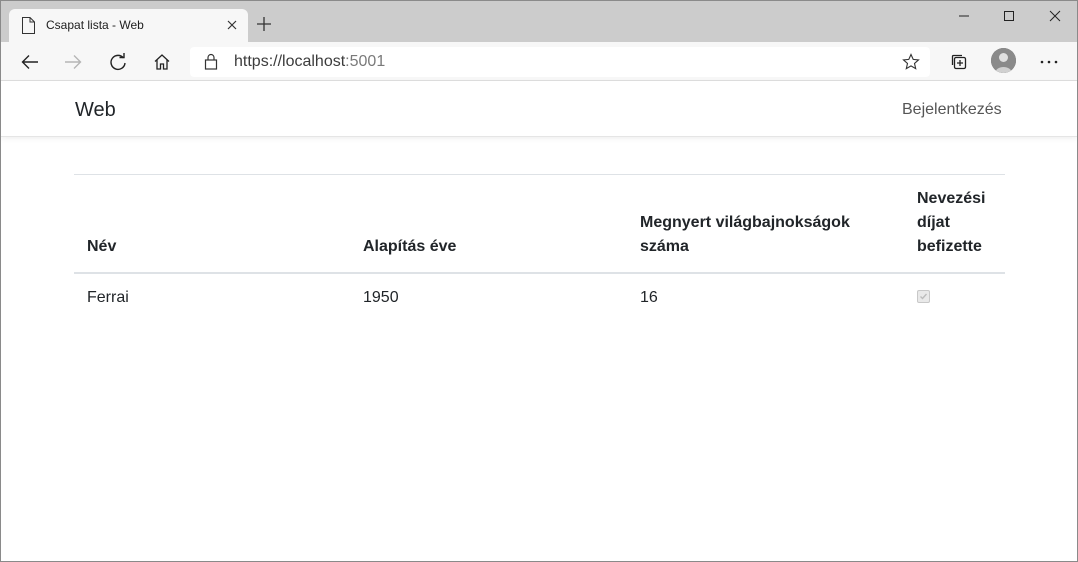 The width and height of the screenshot is (1078, 562). Describe the element at coordinates (1054, 16) in the screenshot. I see `window-close-icon` at that location.